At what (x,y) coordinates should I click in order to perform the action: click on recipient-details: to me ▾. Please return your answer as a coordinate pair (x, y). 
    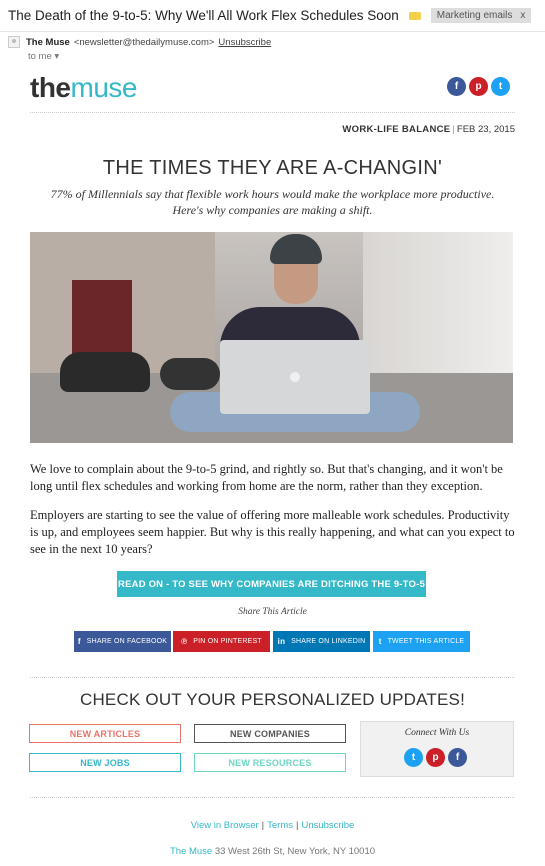
    Looking at the image, I should click on (43, 56).